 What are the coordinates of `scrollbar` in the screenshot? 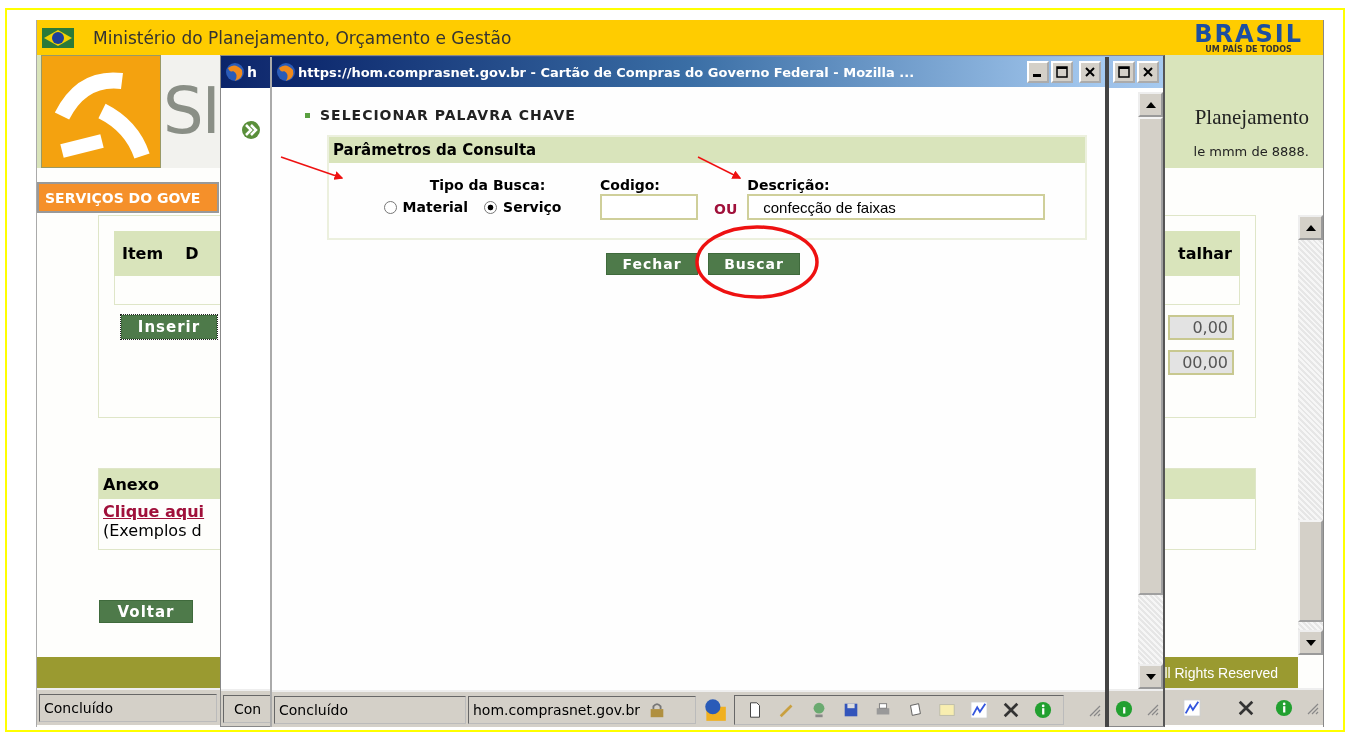 It's located at (1310, 435).